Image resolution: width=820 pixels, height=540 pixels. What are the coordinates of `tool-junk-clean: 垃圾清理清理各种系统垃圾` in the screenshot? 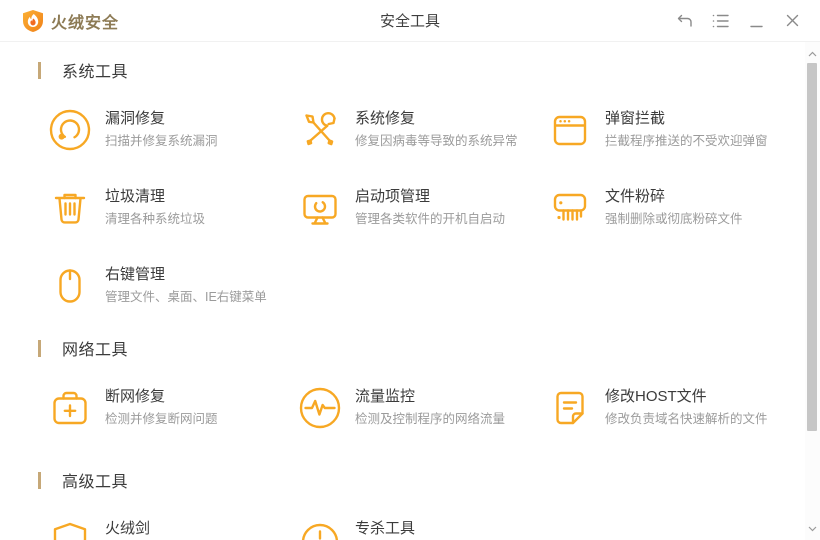 It's located at (173, 208).